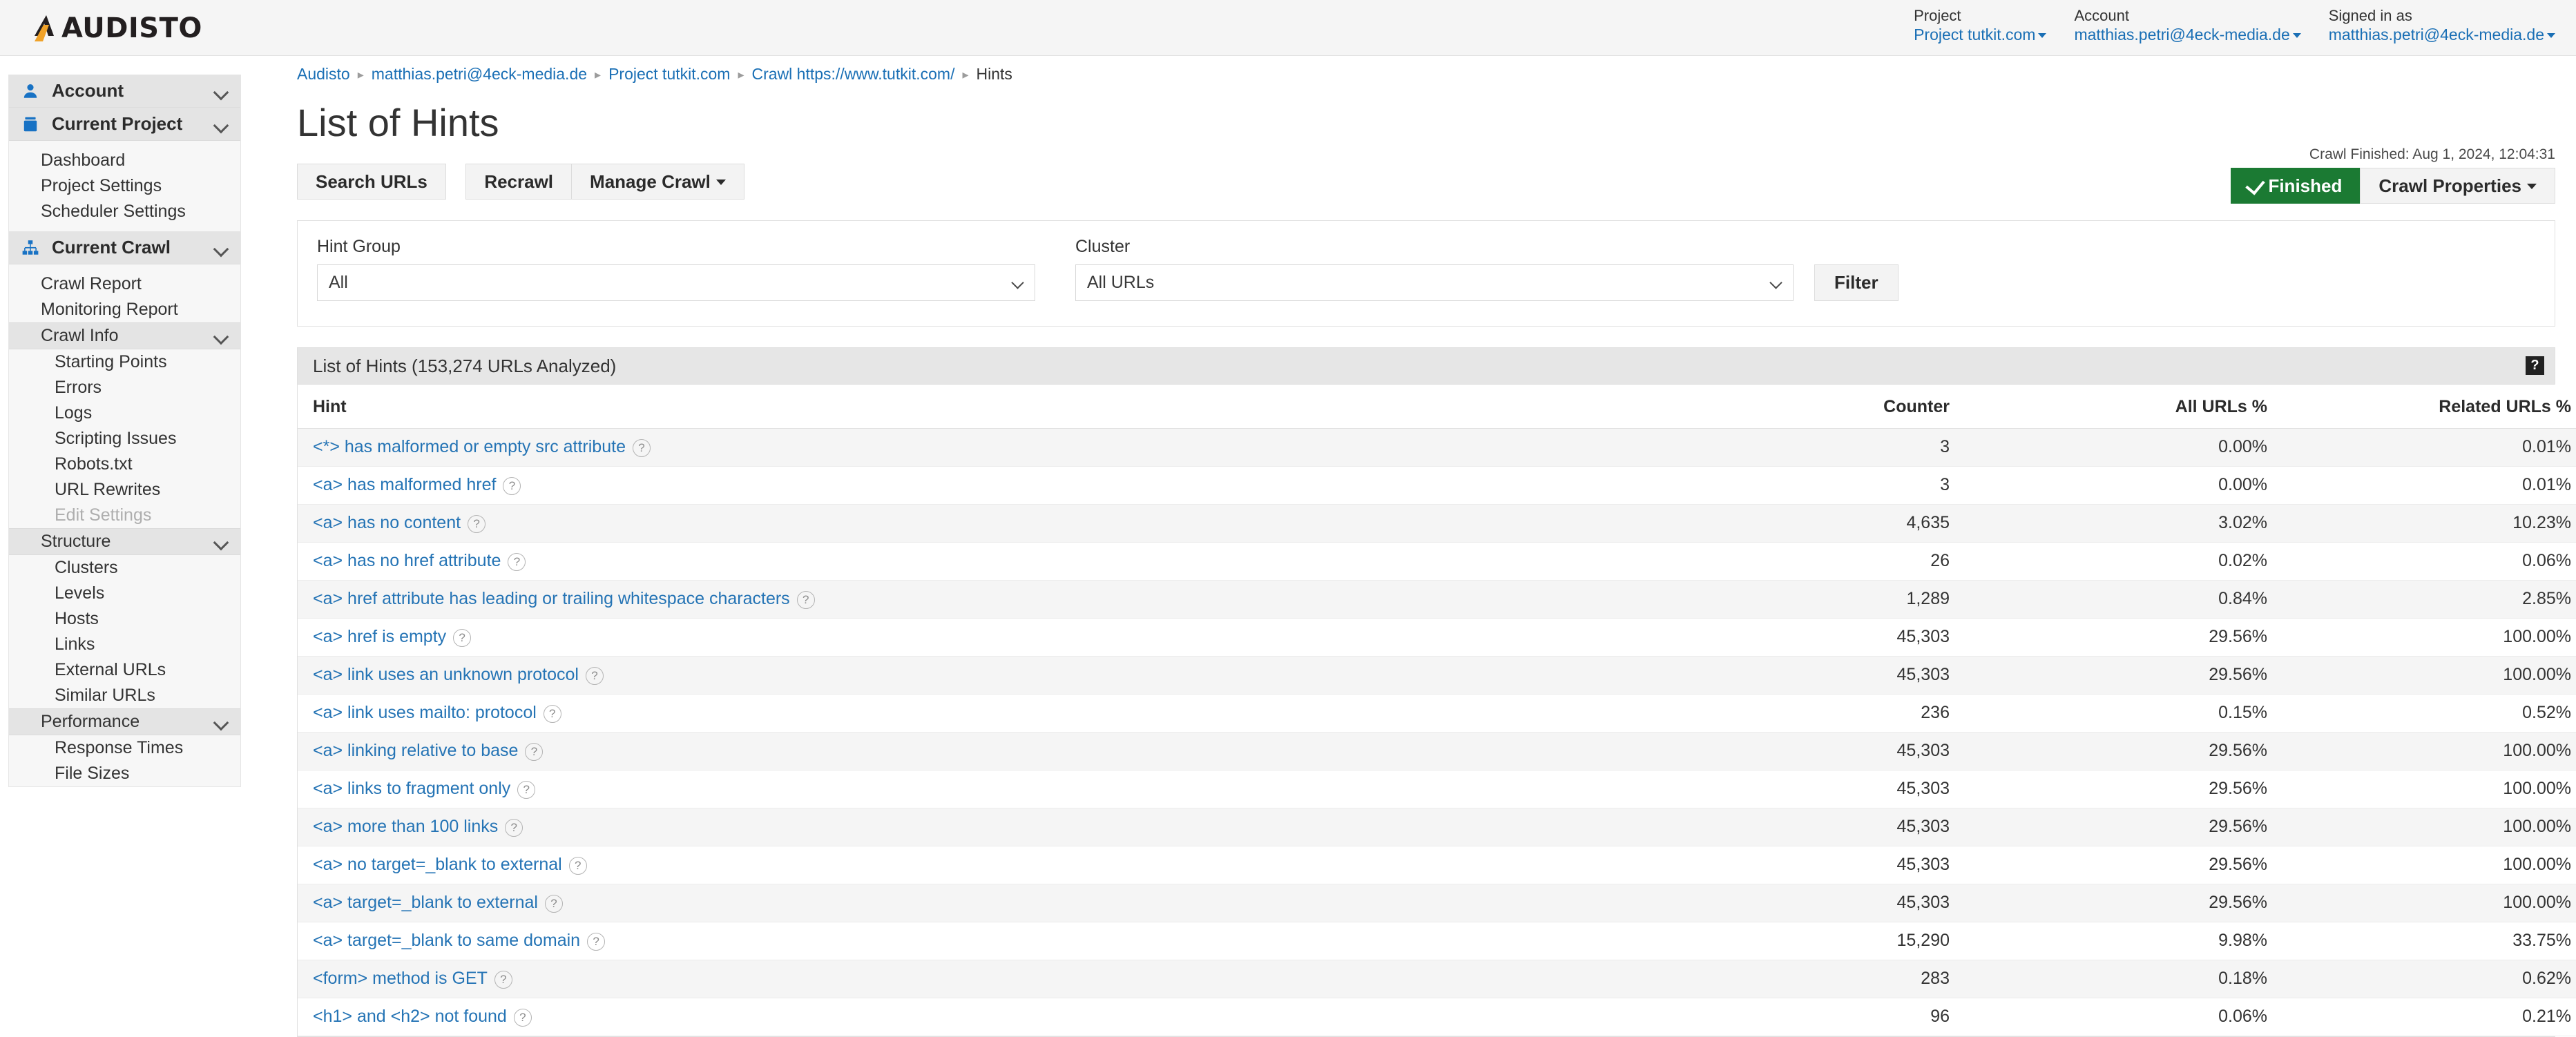 The width and height of the screenshot is (2576, 1037). Describe the element at coordinates (124, 593) in the screenshot. I see `sidebar-item-levels: Levels` at that location.